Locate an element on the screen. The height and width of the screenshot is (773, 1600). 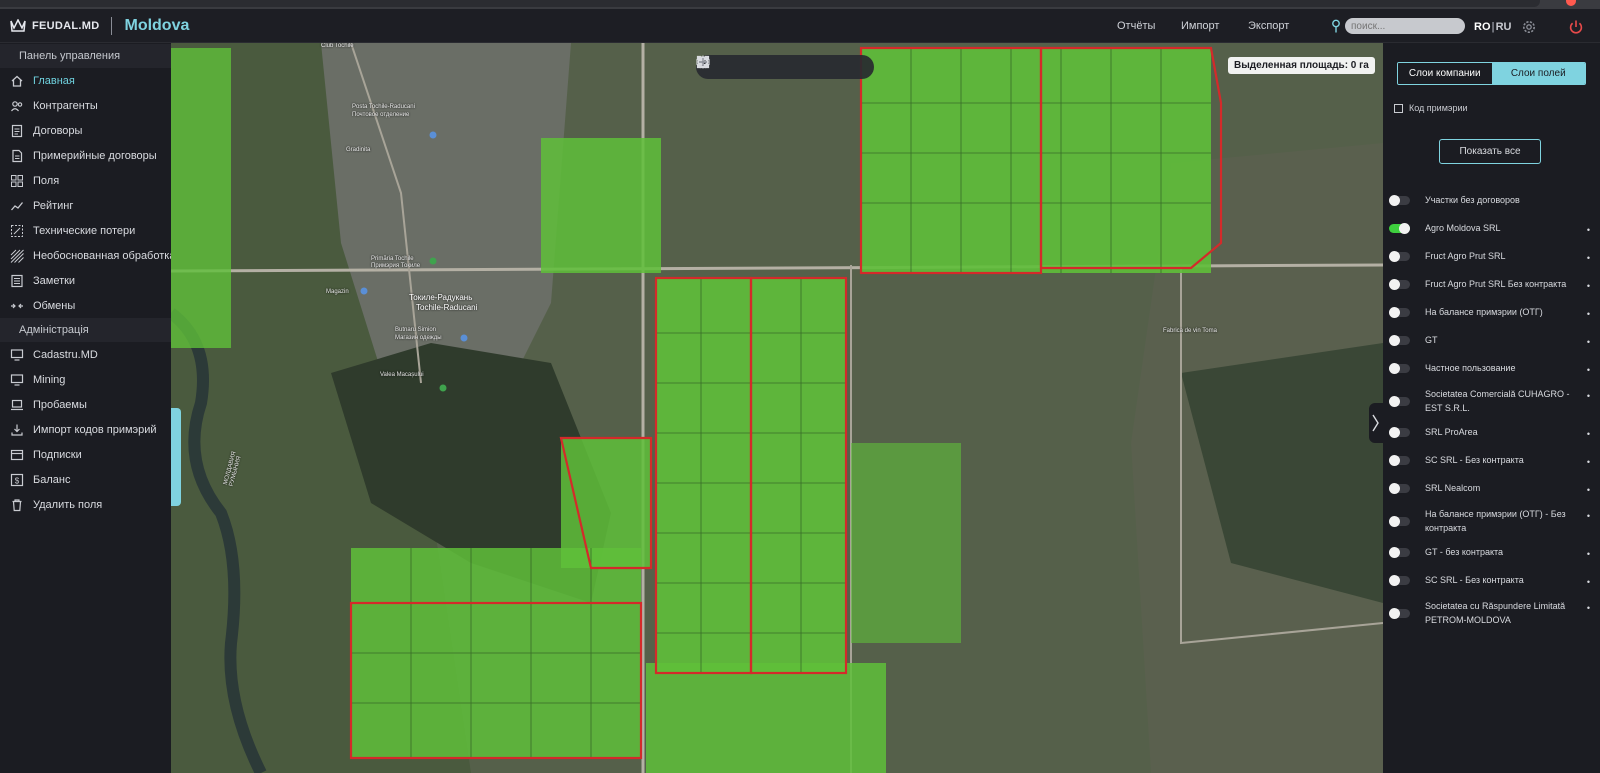
sidebar-item-cadastru: Cadastru.MD is located at coordinates (85, 354).